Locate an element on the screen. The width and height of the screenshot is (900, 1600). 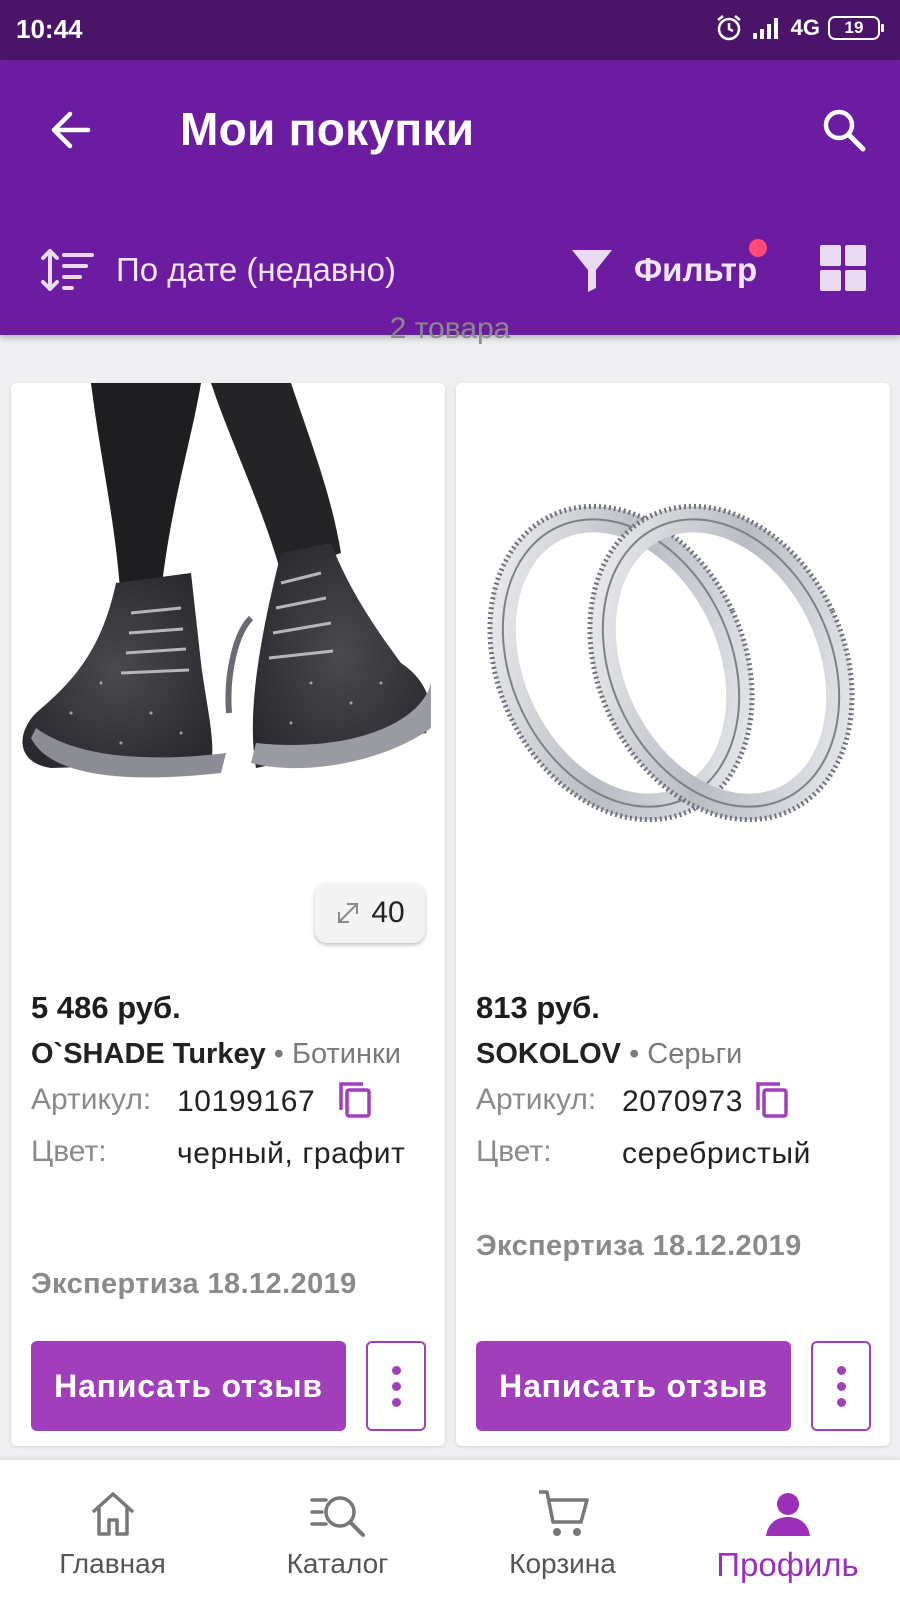
arrow-left-icon is located at coordinates (71, 130).